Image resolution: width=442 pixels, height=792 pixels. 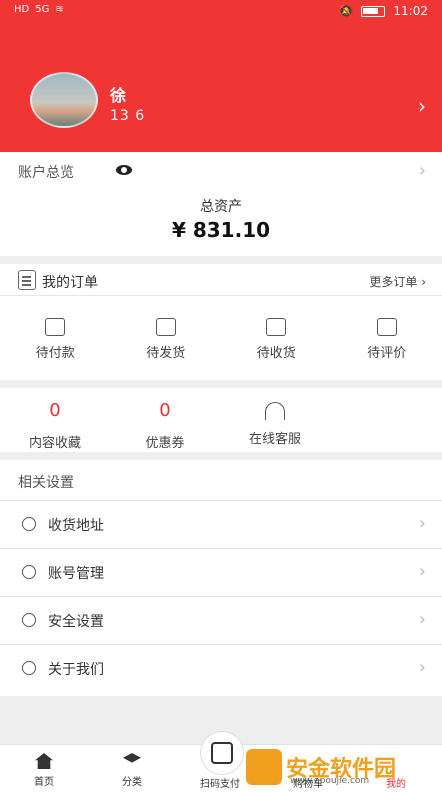 What do you see at coordinates (132, 758) in the screenshot?
I see `layers-icon` at bounding box center [132, 758].